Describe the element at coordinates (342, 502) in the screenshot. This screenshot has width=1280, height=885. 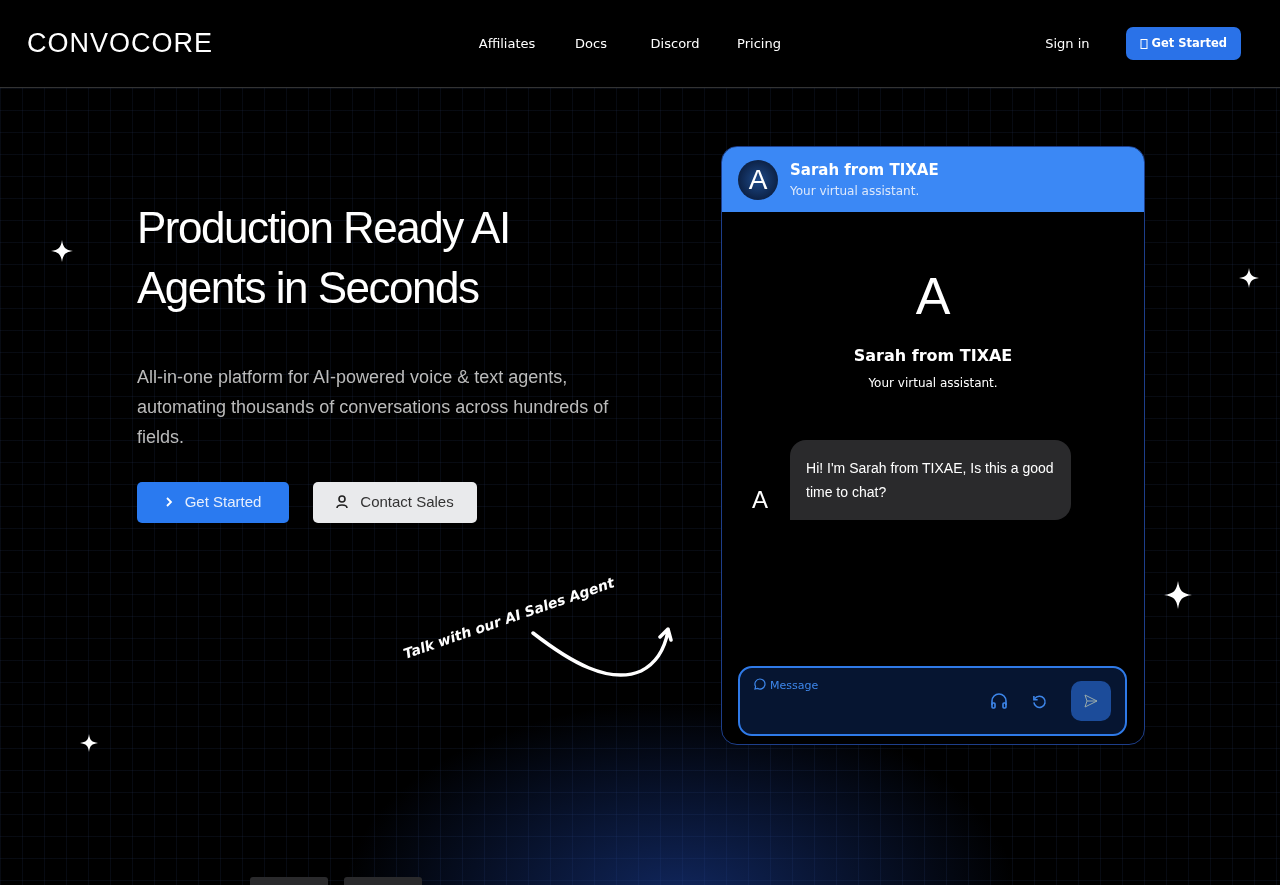
I see `user-icon` at that location.